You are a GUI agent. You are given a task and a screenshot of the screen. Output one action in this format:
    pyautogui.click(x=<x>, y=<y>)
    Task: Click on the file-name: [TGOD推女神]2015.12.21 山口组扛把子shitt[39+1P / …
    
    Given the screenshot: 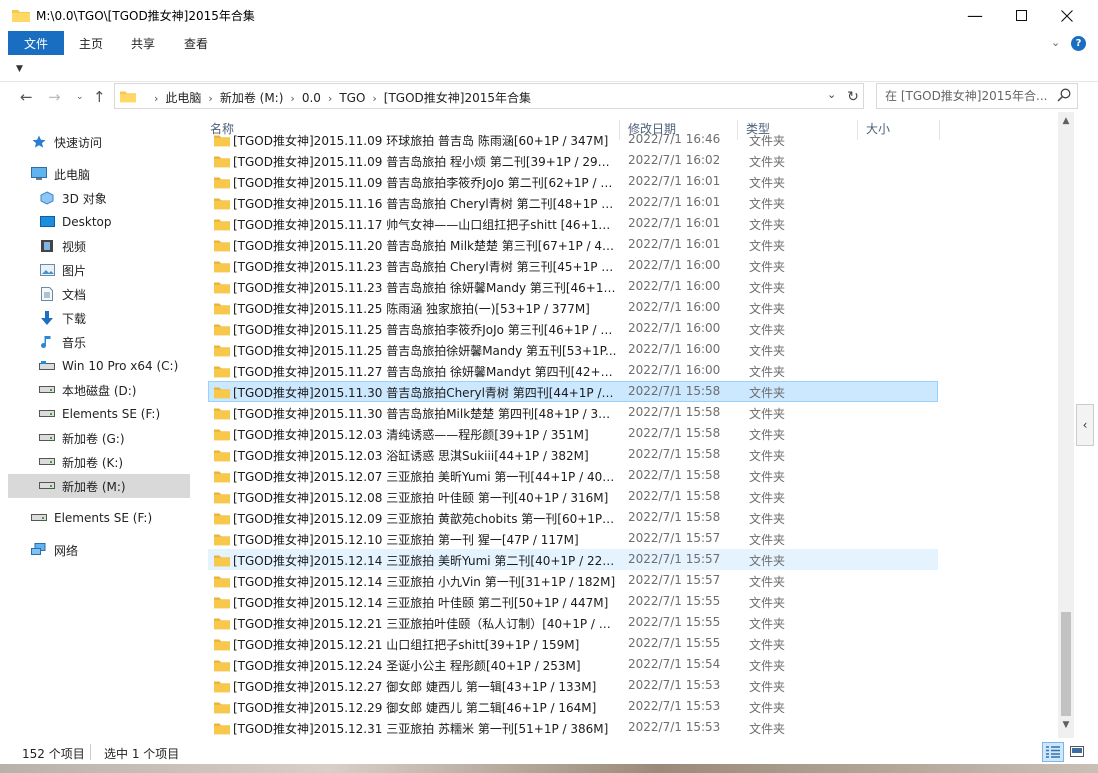 What is the action you would take?
    pyautogui.click(x=425, y=644)
    